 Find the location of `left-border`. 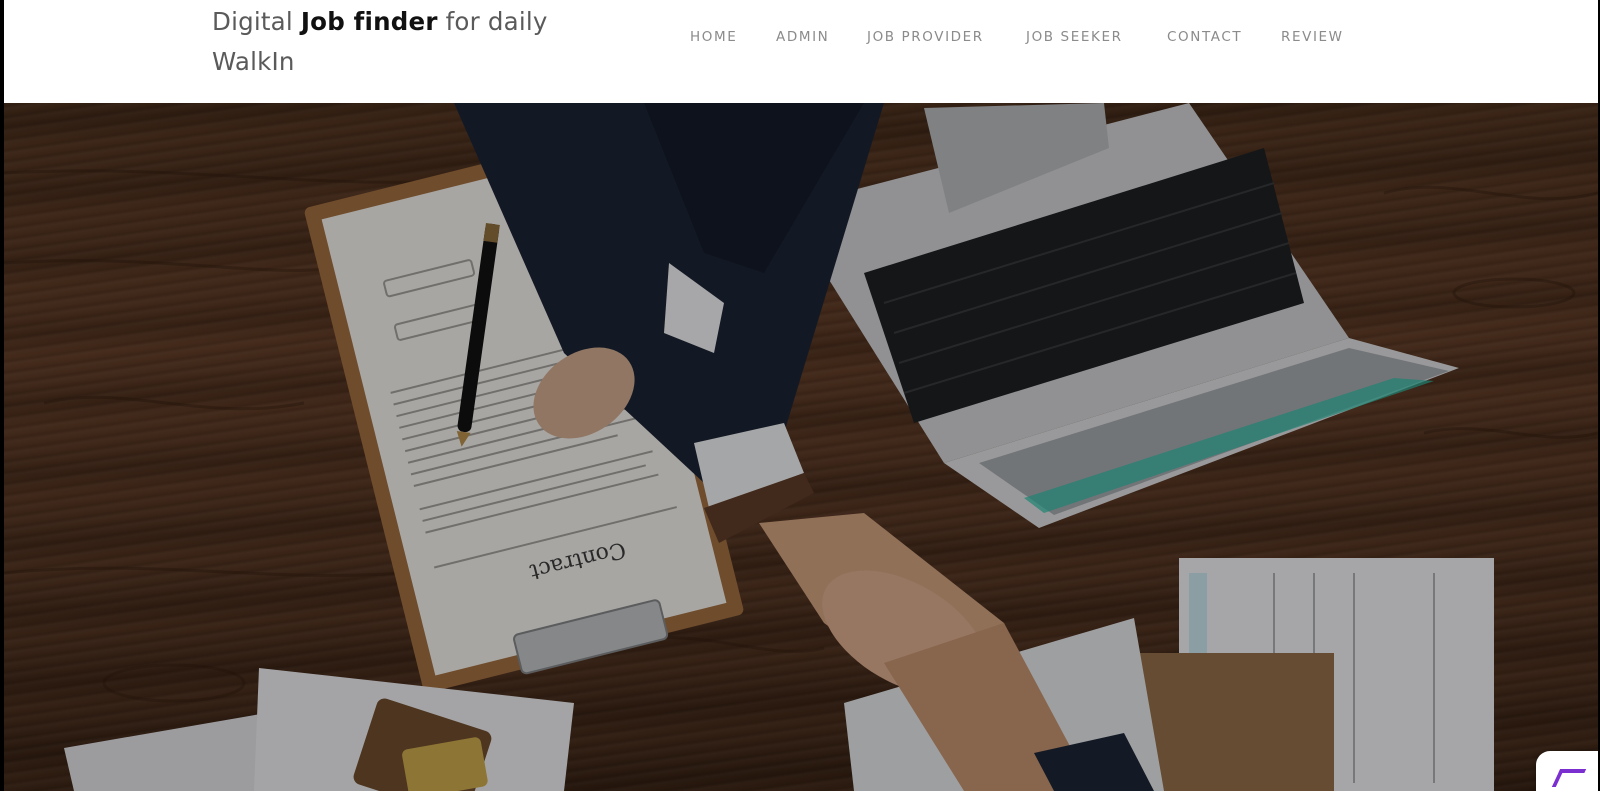

left-border is located at coordinates (2, 395).